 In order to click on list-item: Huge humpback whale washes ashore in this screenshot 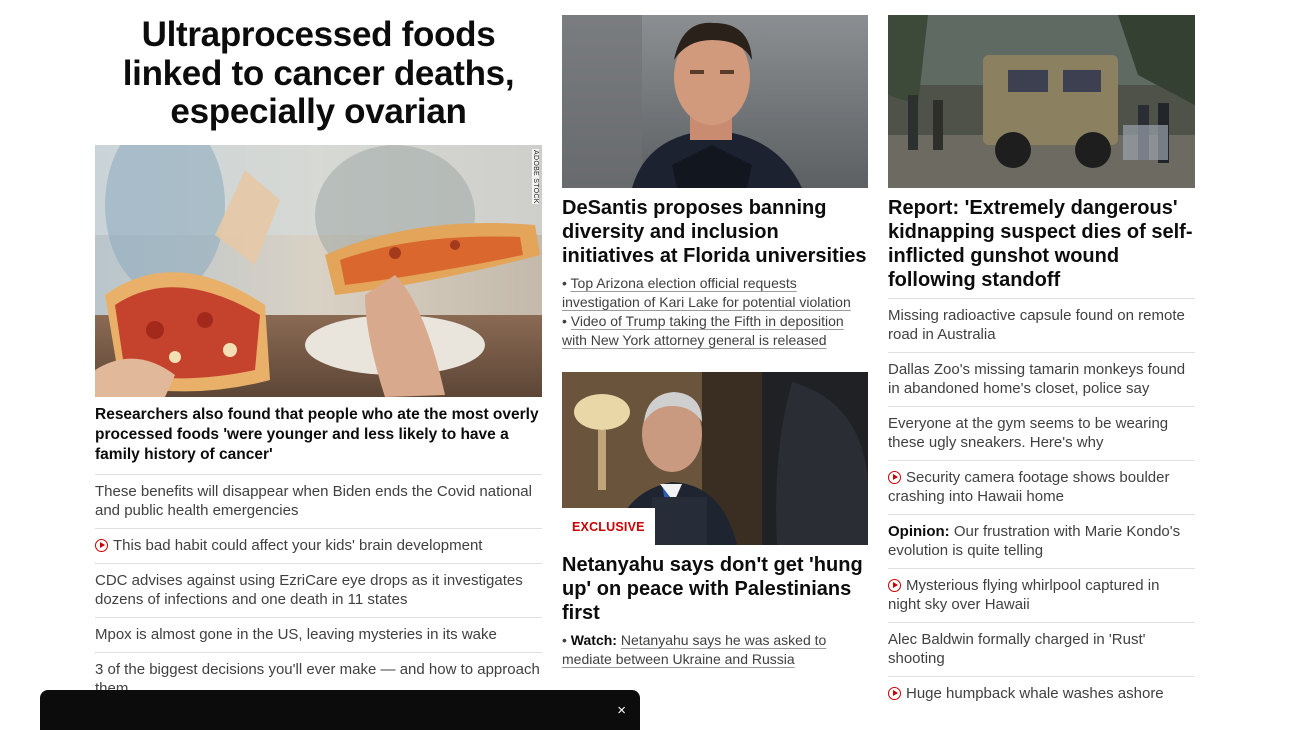, I will do `click(1041, 693)`.